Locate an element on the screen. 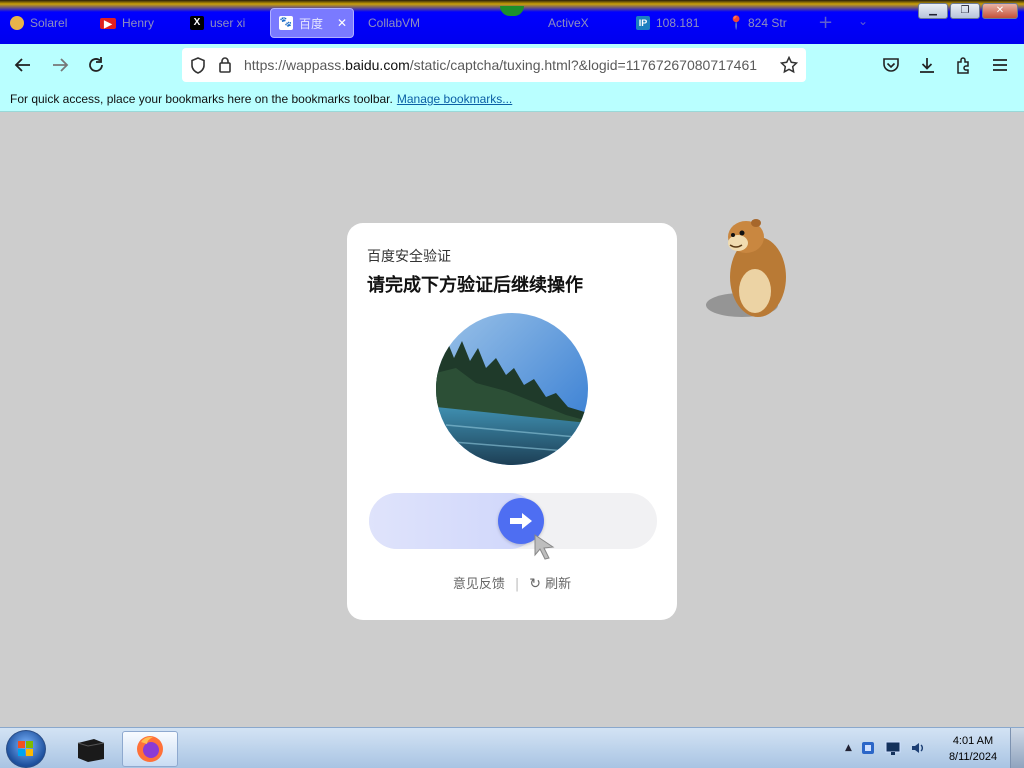 The image size is (1024, 768). start-button is located at coordinates (26, 749).